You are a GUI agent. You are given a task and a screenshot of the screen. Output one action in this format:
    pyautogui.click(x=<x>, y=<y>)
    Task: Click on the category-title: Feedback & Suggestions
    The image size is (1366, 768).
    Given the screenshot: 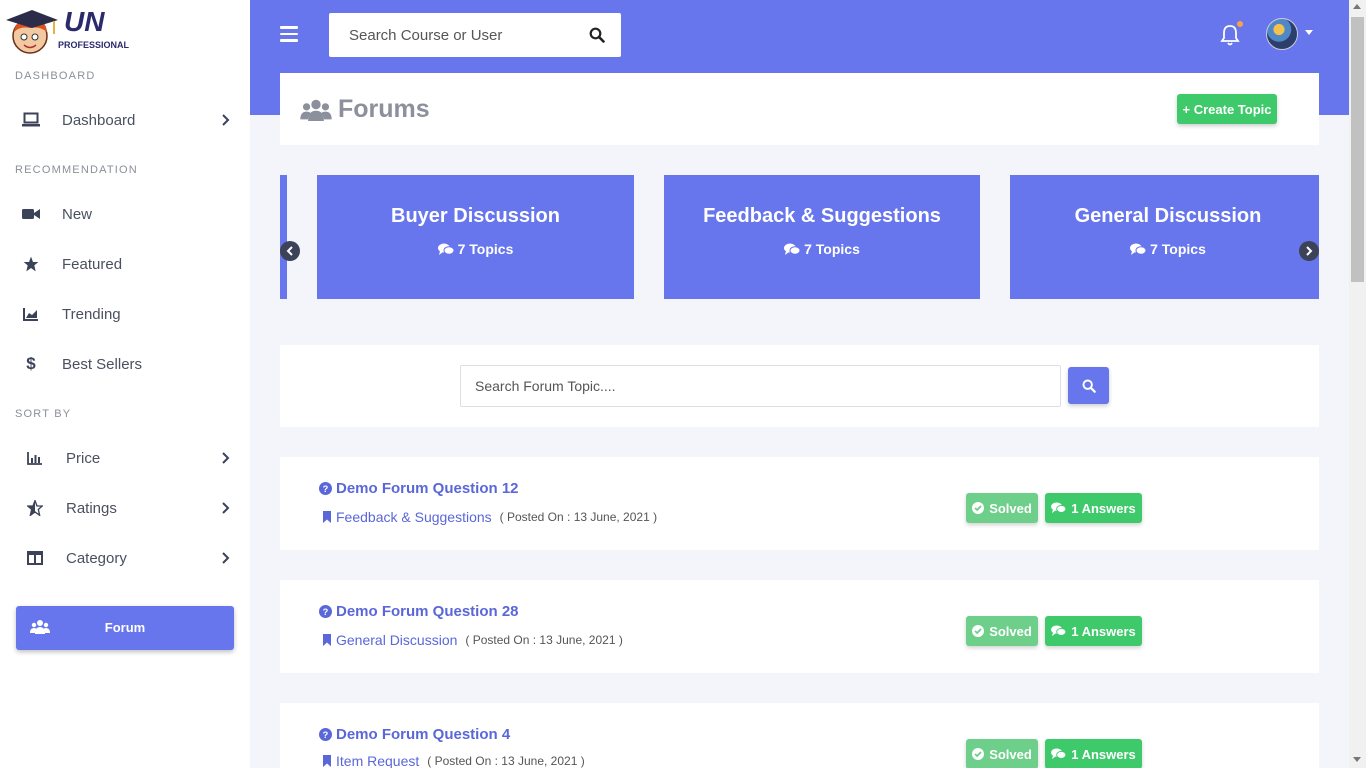 What is the action you would take?
    pyautogui.click(x=822, y=216)
    